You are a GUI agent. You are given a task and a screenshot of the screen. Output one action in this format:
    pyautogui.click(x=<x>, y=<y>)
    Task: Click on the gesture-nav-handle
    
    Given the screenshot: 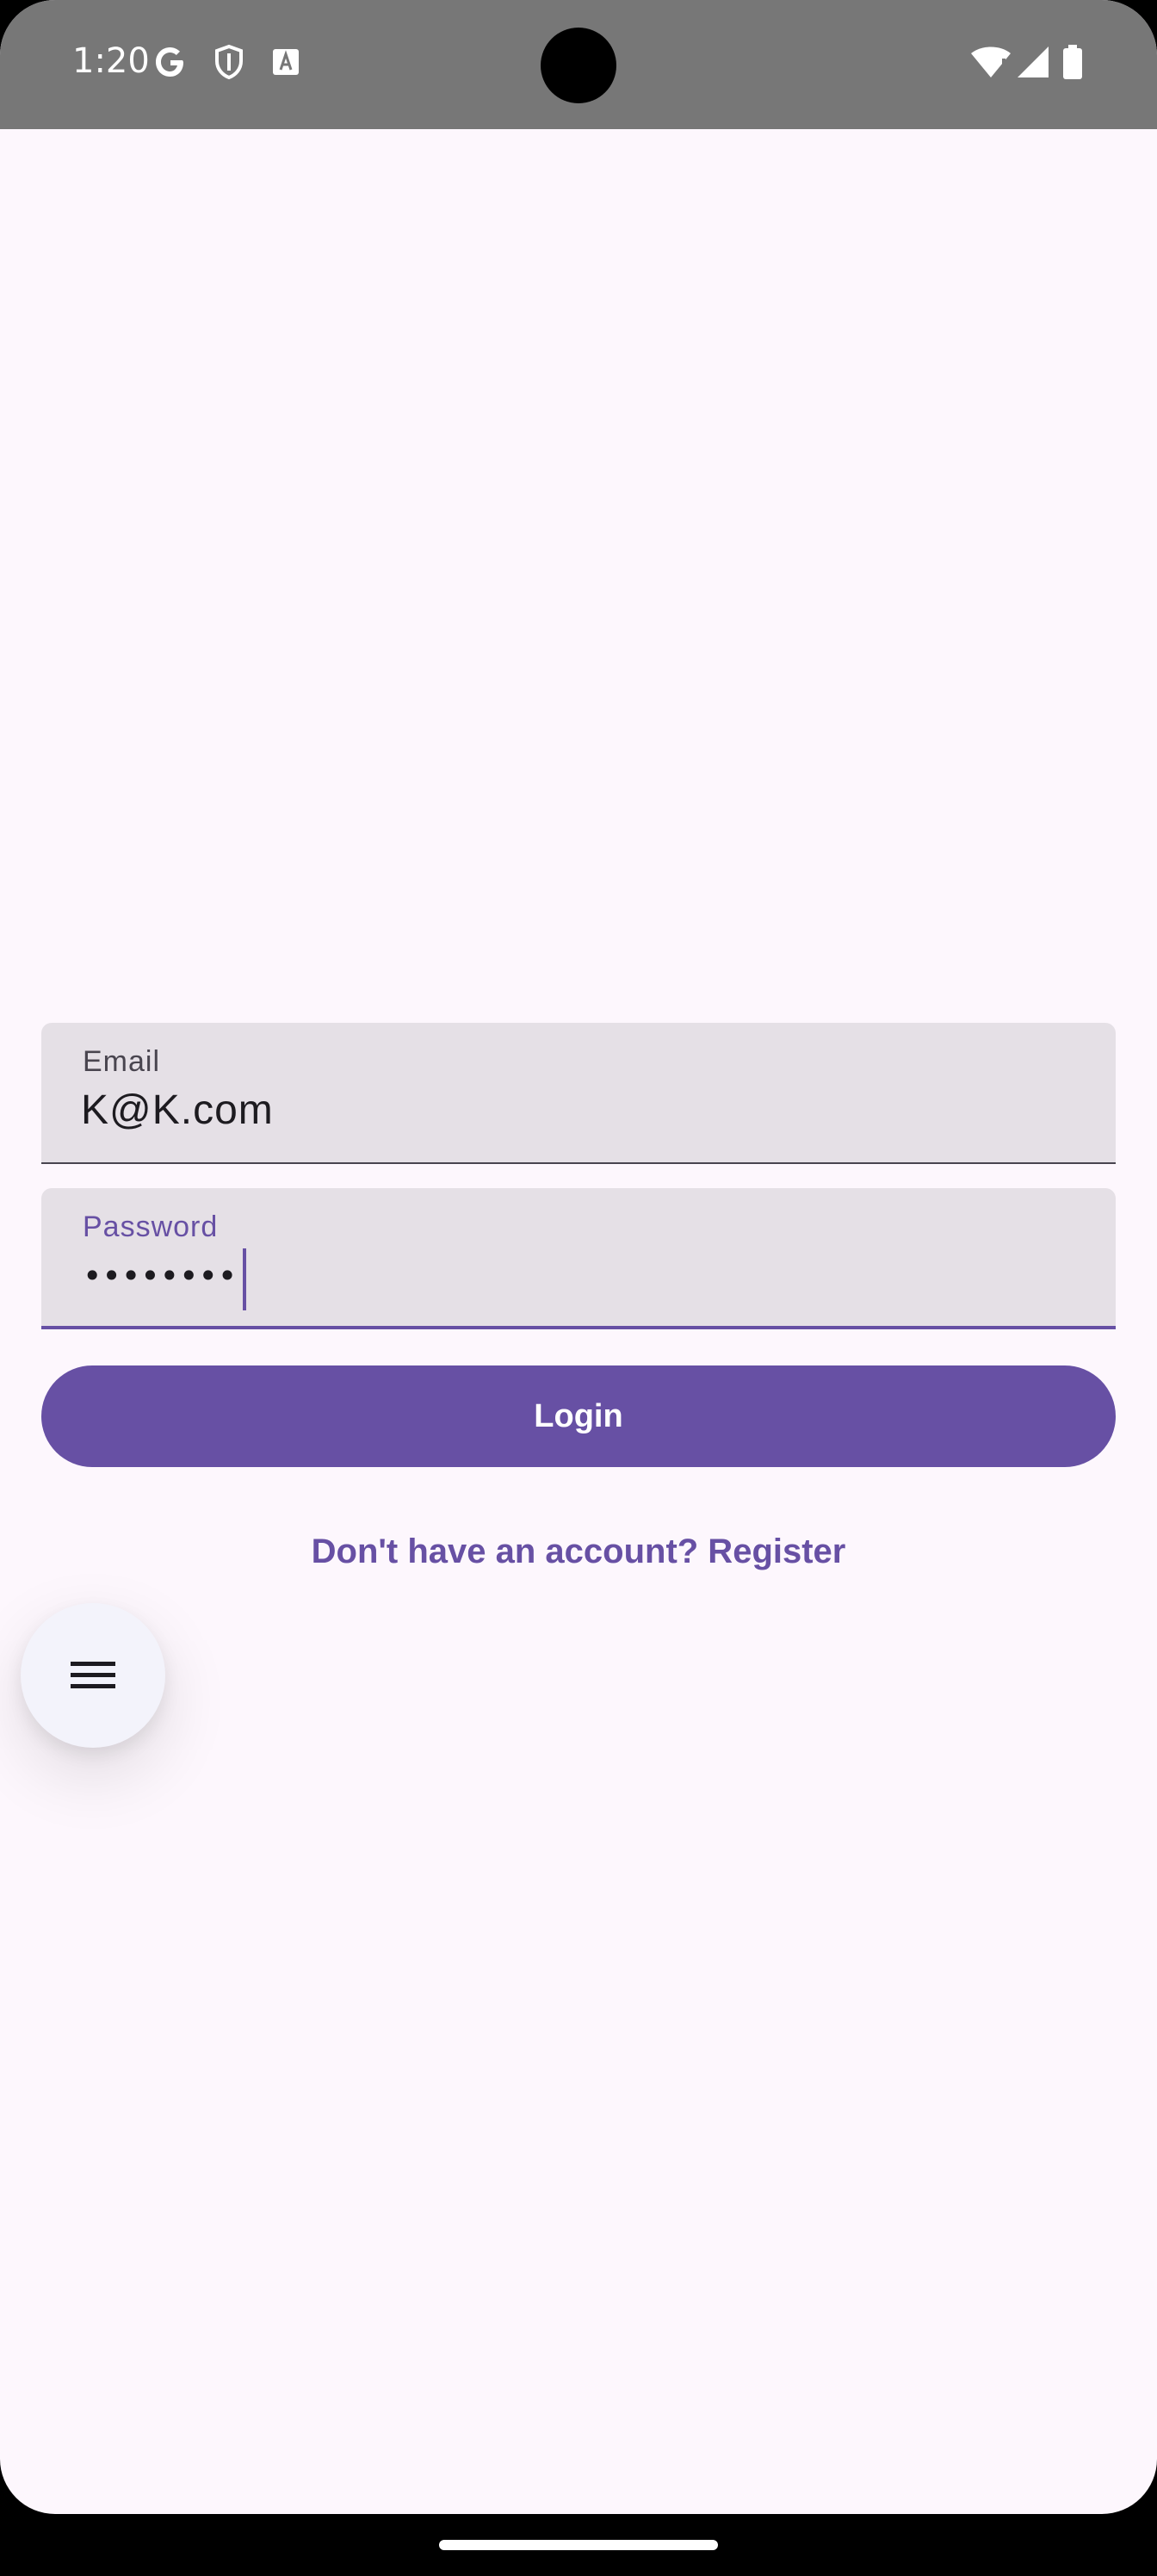 What is the action you would take?
    pyautogui.click(x=579, y=2545)
    